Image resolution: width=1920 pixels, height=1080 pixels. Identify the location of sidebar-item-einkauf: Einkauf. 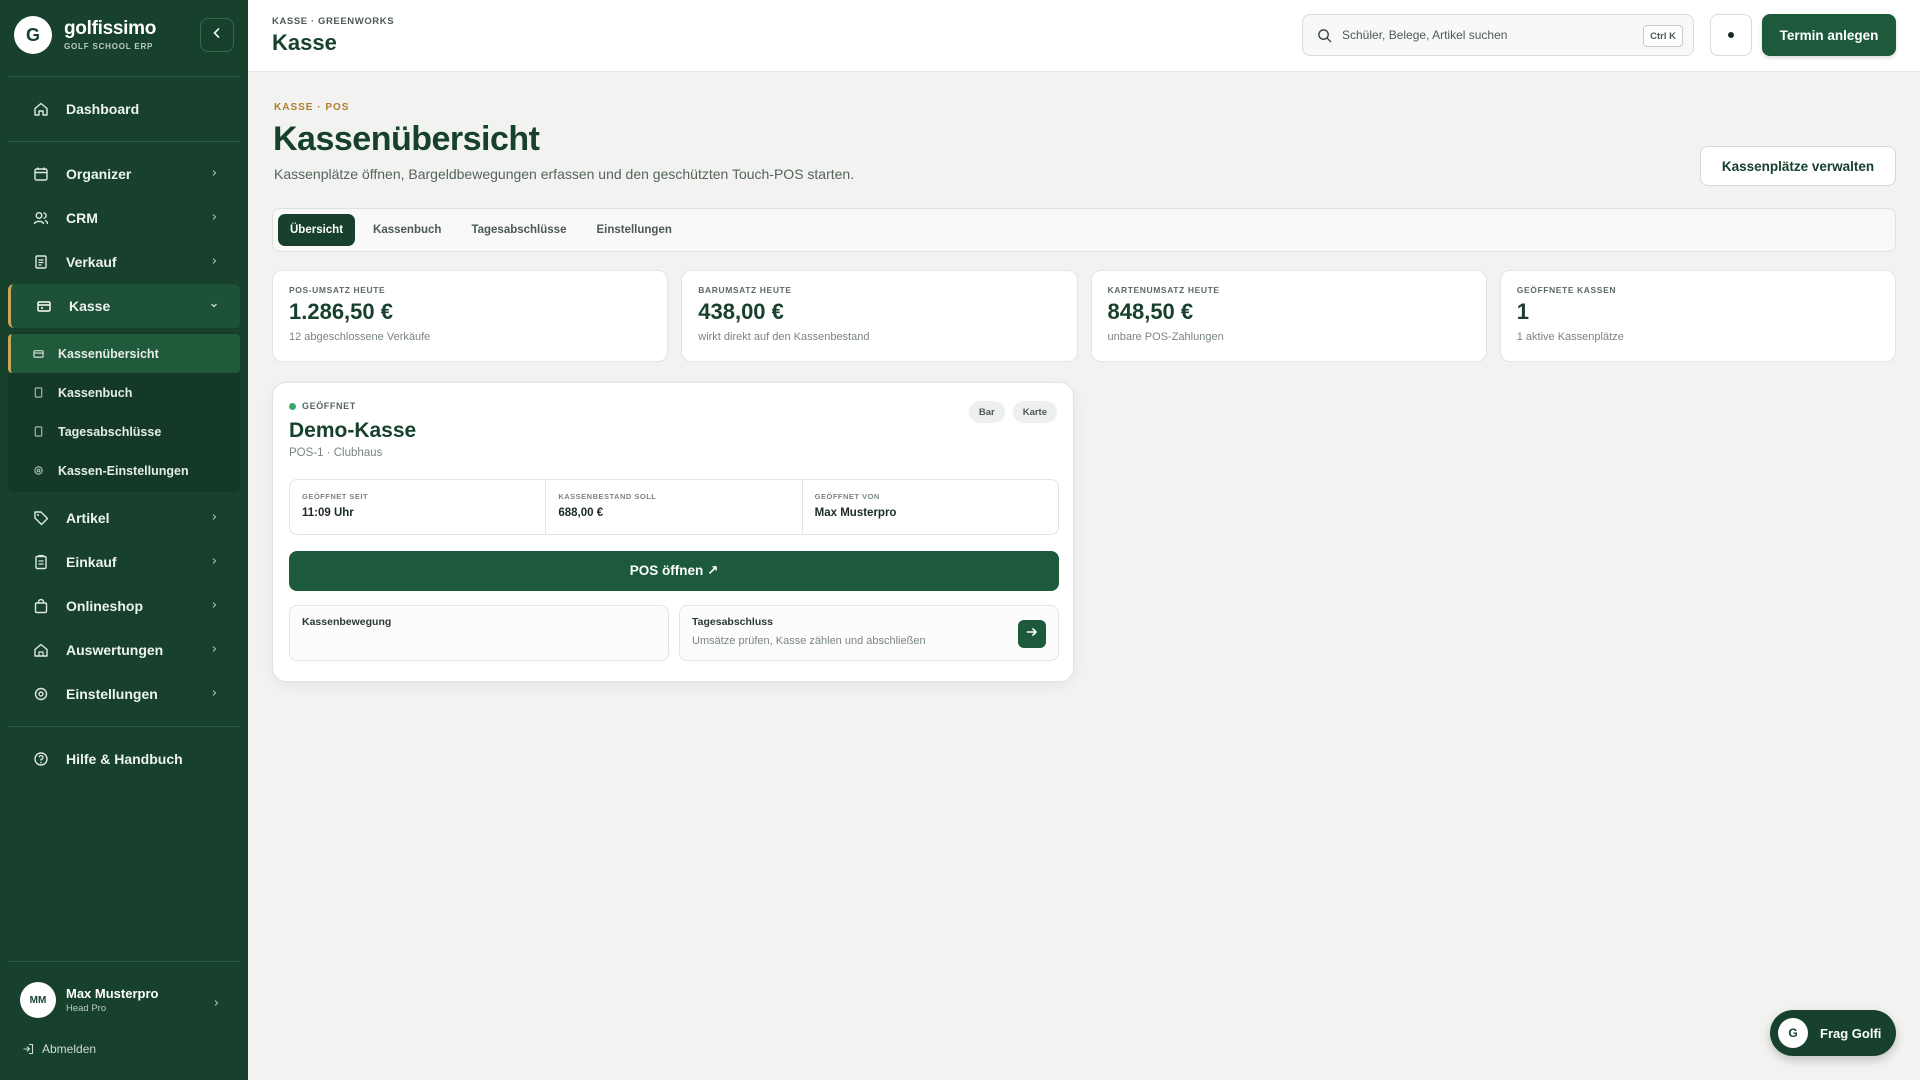
(124, 562).